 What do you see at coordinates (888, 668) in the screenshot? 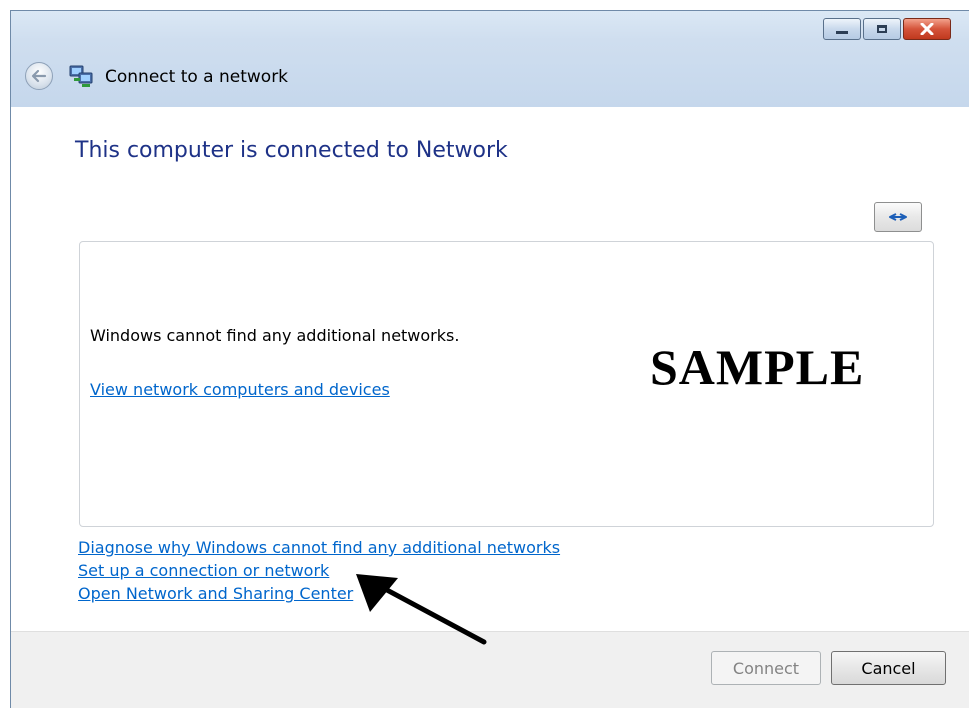
I see `cancel-button: Cancel` at bounding box center [888, 668].